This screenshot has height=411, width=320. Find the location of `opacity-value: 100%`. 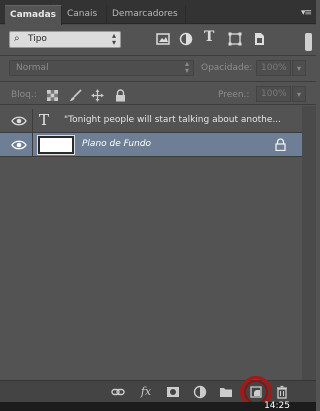

opacity-value: 100% is located at coordinates (274, 68).